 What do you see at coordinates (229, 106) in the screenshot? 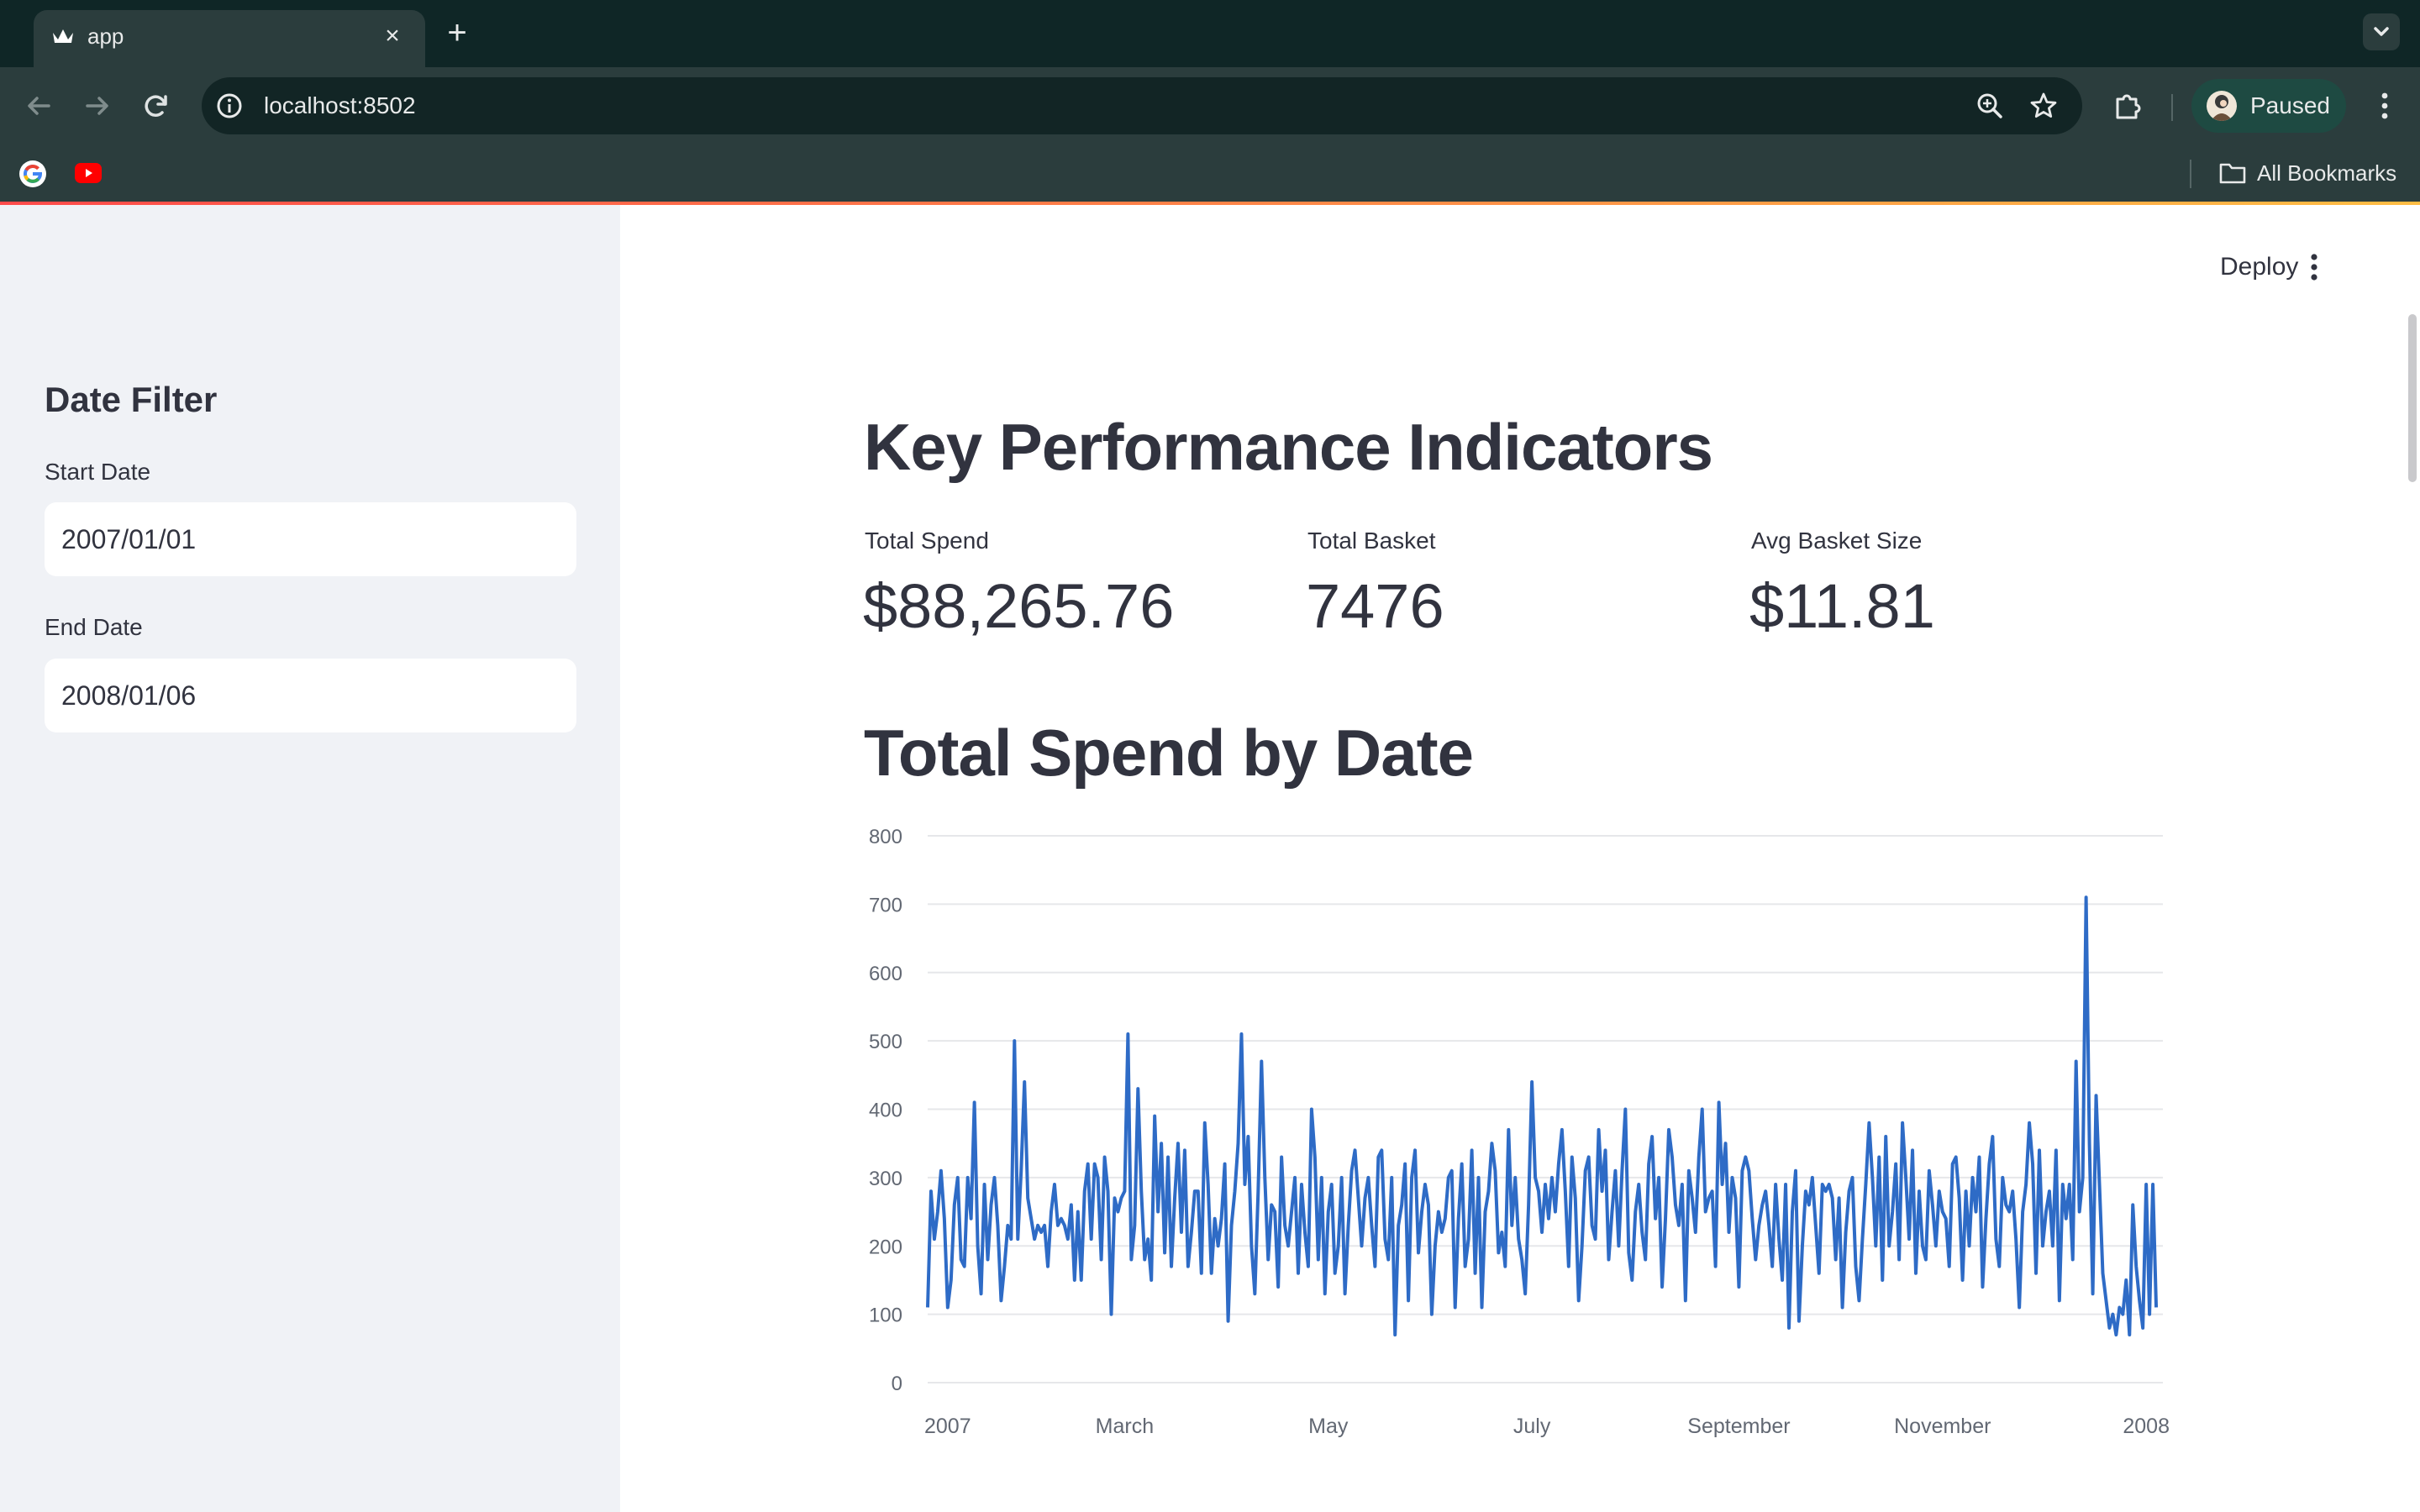
I see `info-icon` at bounding box center [229, 106].